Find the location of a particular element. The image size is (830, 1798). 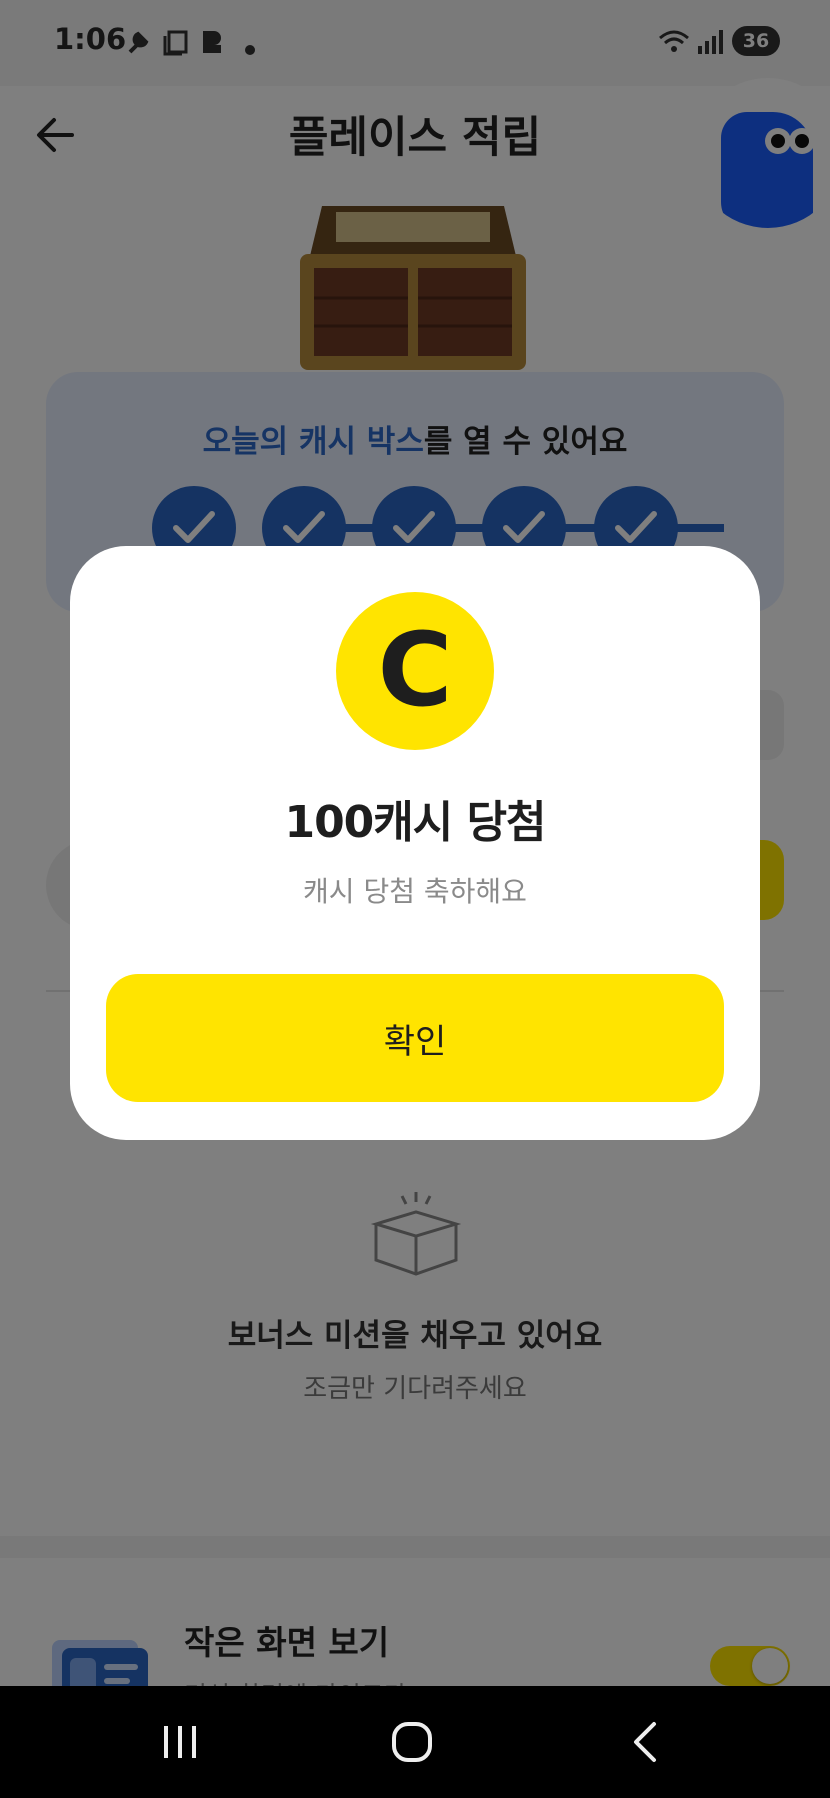

nav-back-icon is located at coordinates (644, 1742).